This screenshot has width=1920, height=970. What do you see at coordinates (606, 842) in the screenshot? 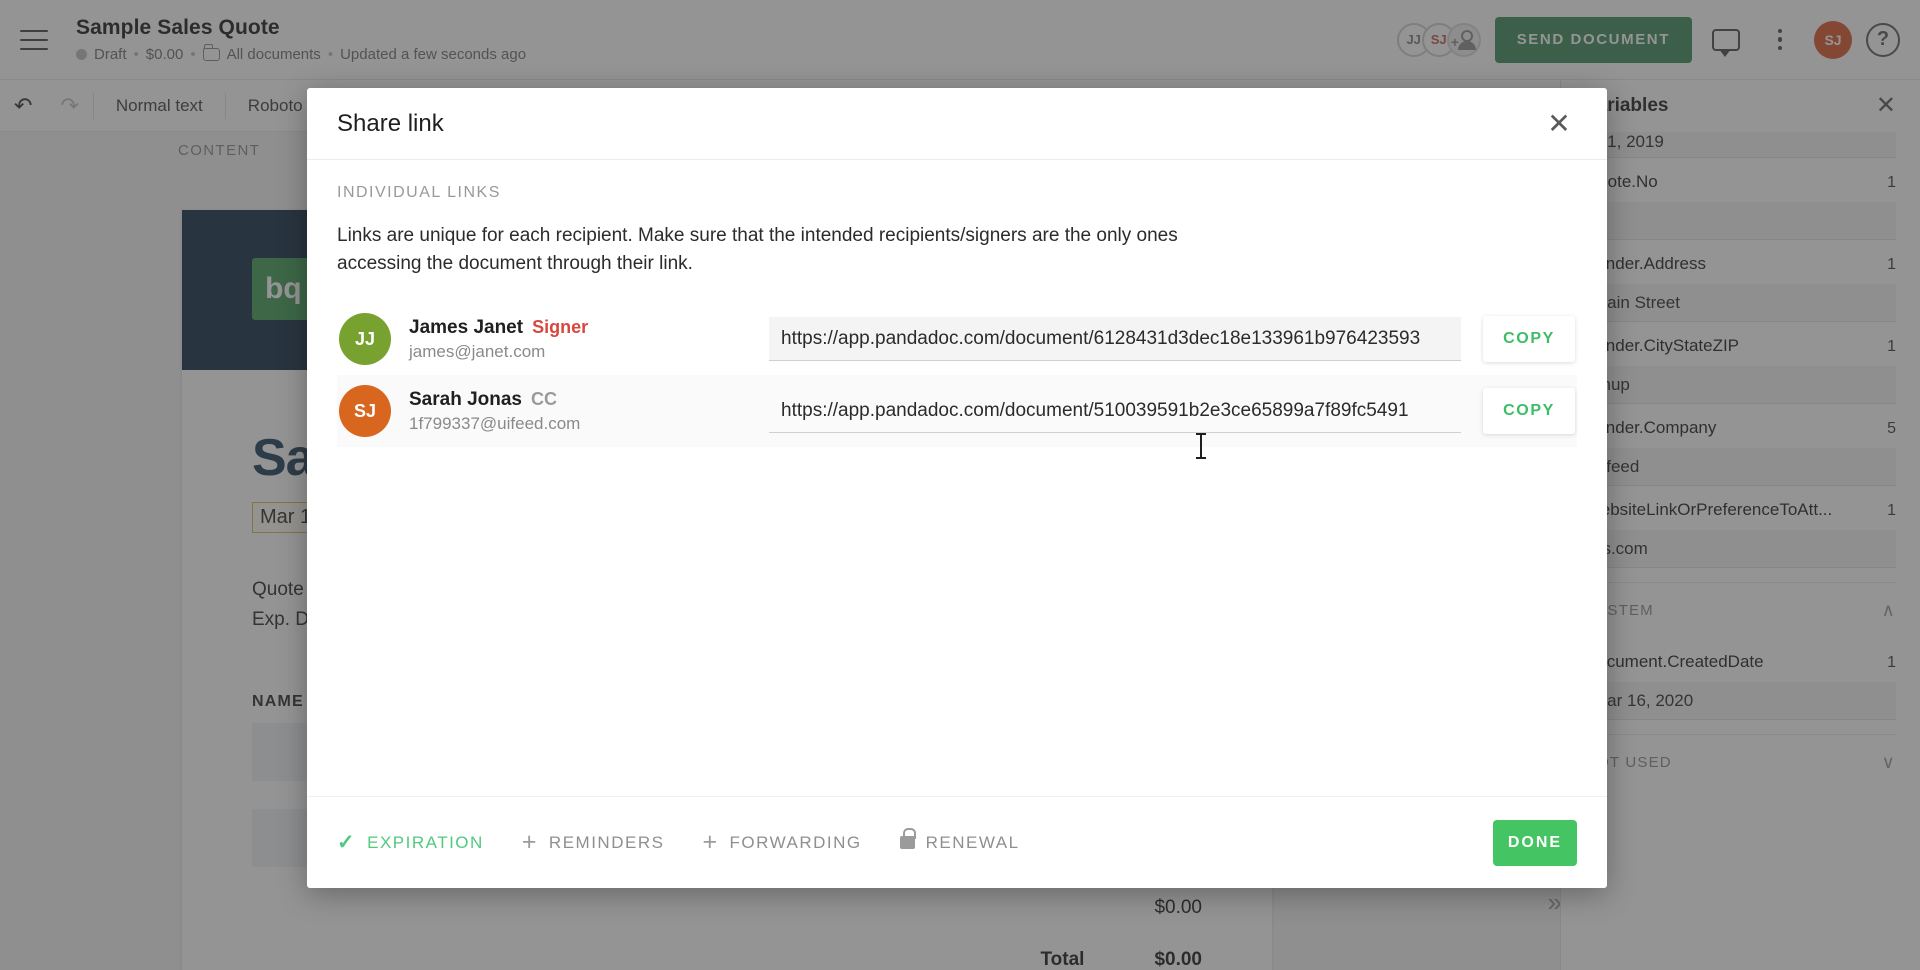
I see `reminders-label: REMINDERS` at bounding box center [606, 842].